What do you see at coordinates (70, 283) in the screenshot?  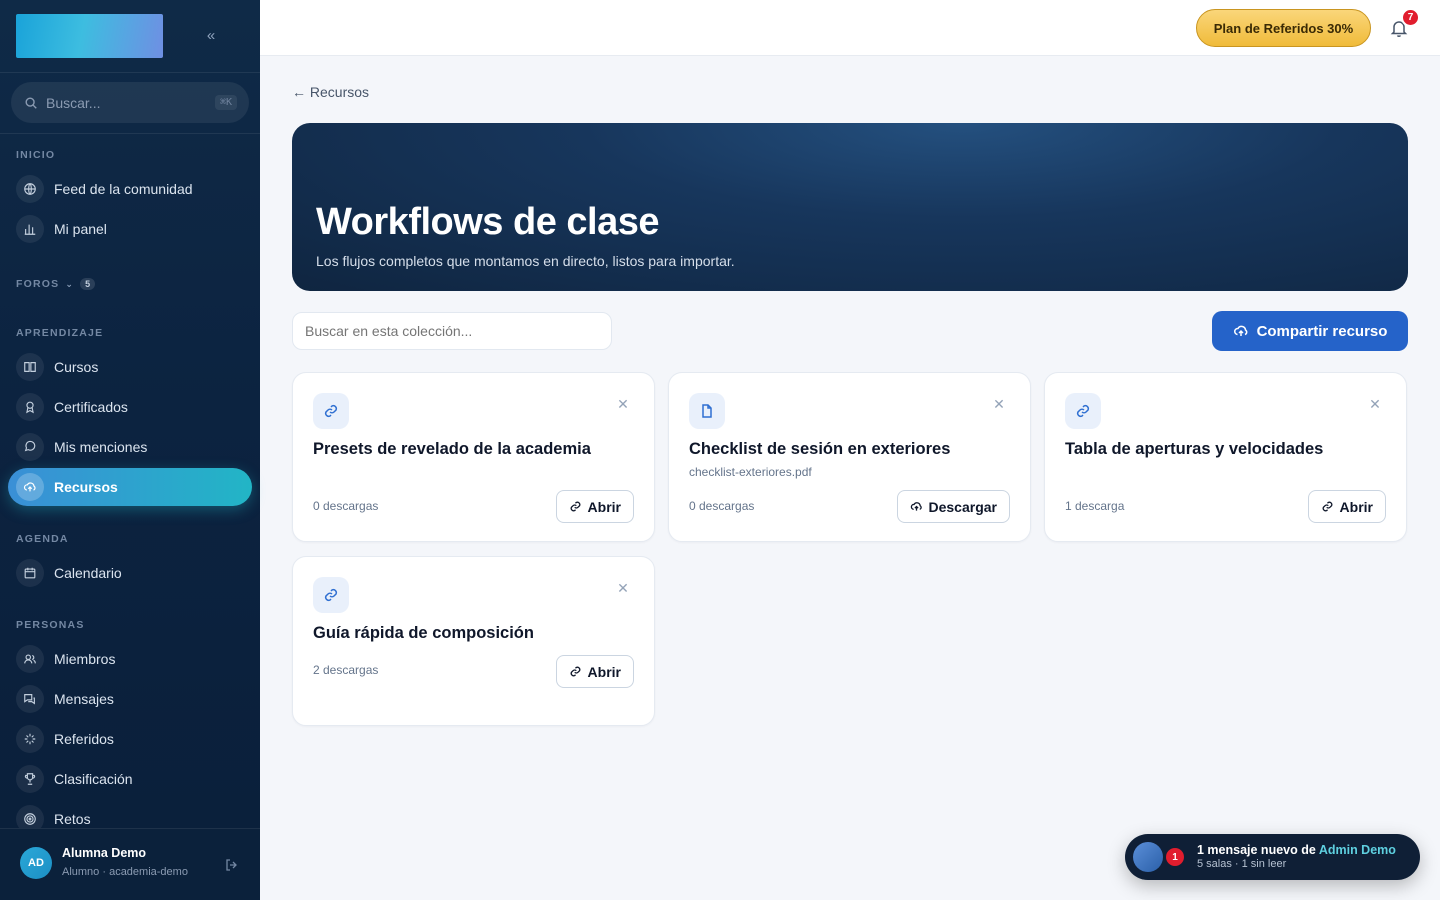 I see `chevron-down-icon: ⌄` at bounding box center [70, 283].